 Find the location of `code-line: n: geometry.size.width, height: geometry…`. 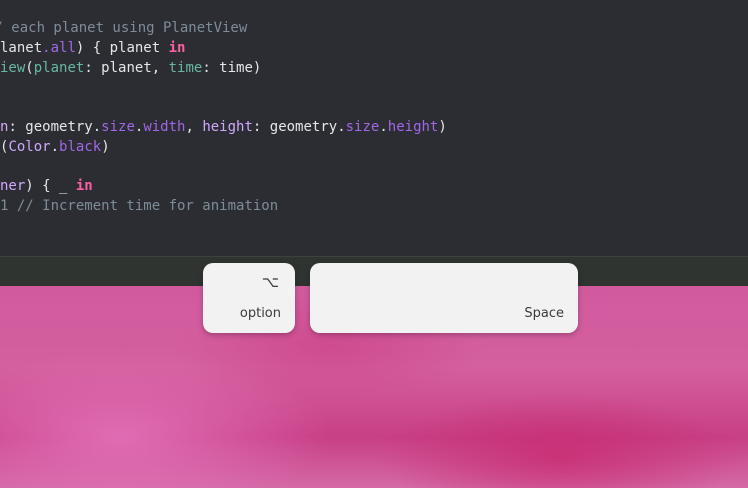

code-line: n: geometry.size.width, height: geometry… is located at coordinates (223, 127).